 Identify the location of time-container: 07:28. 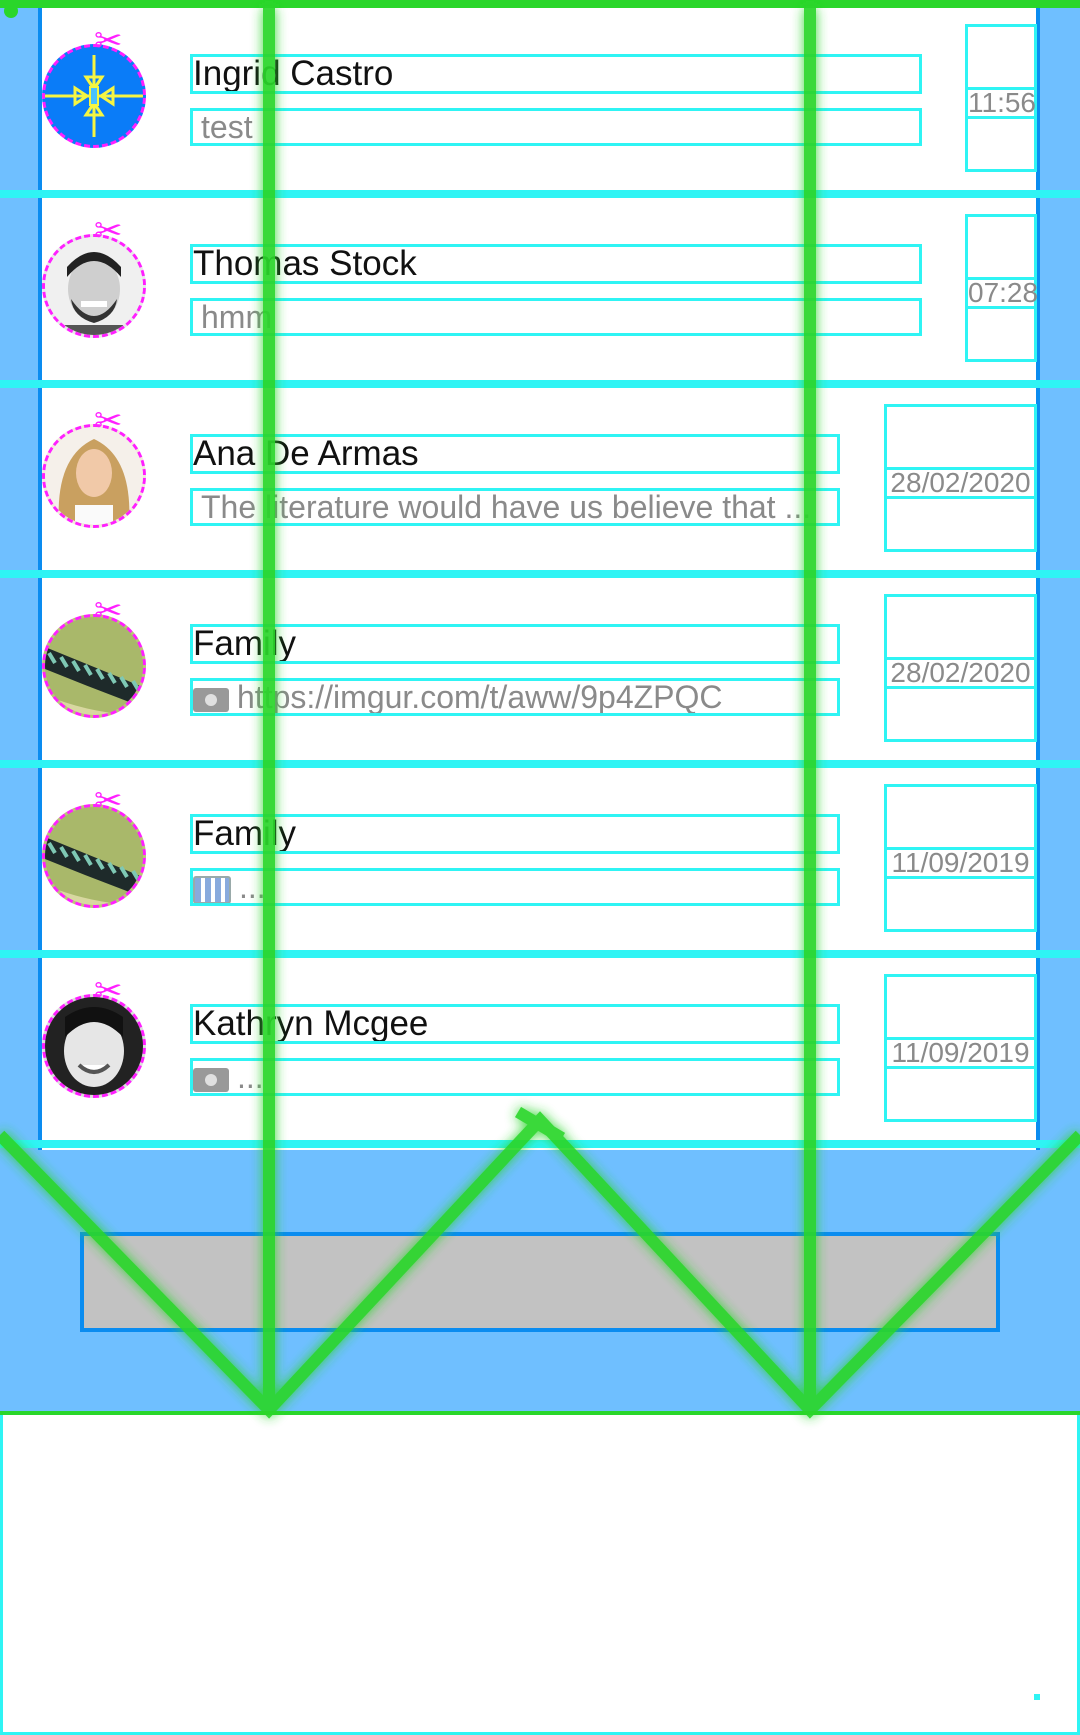
(1001, 288).